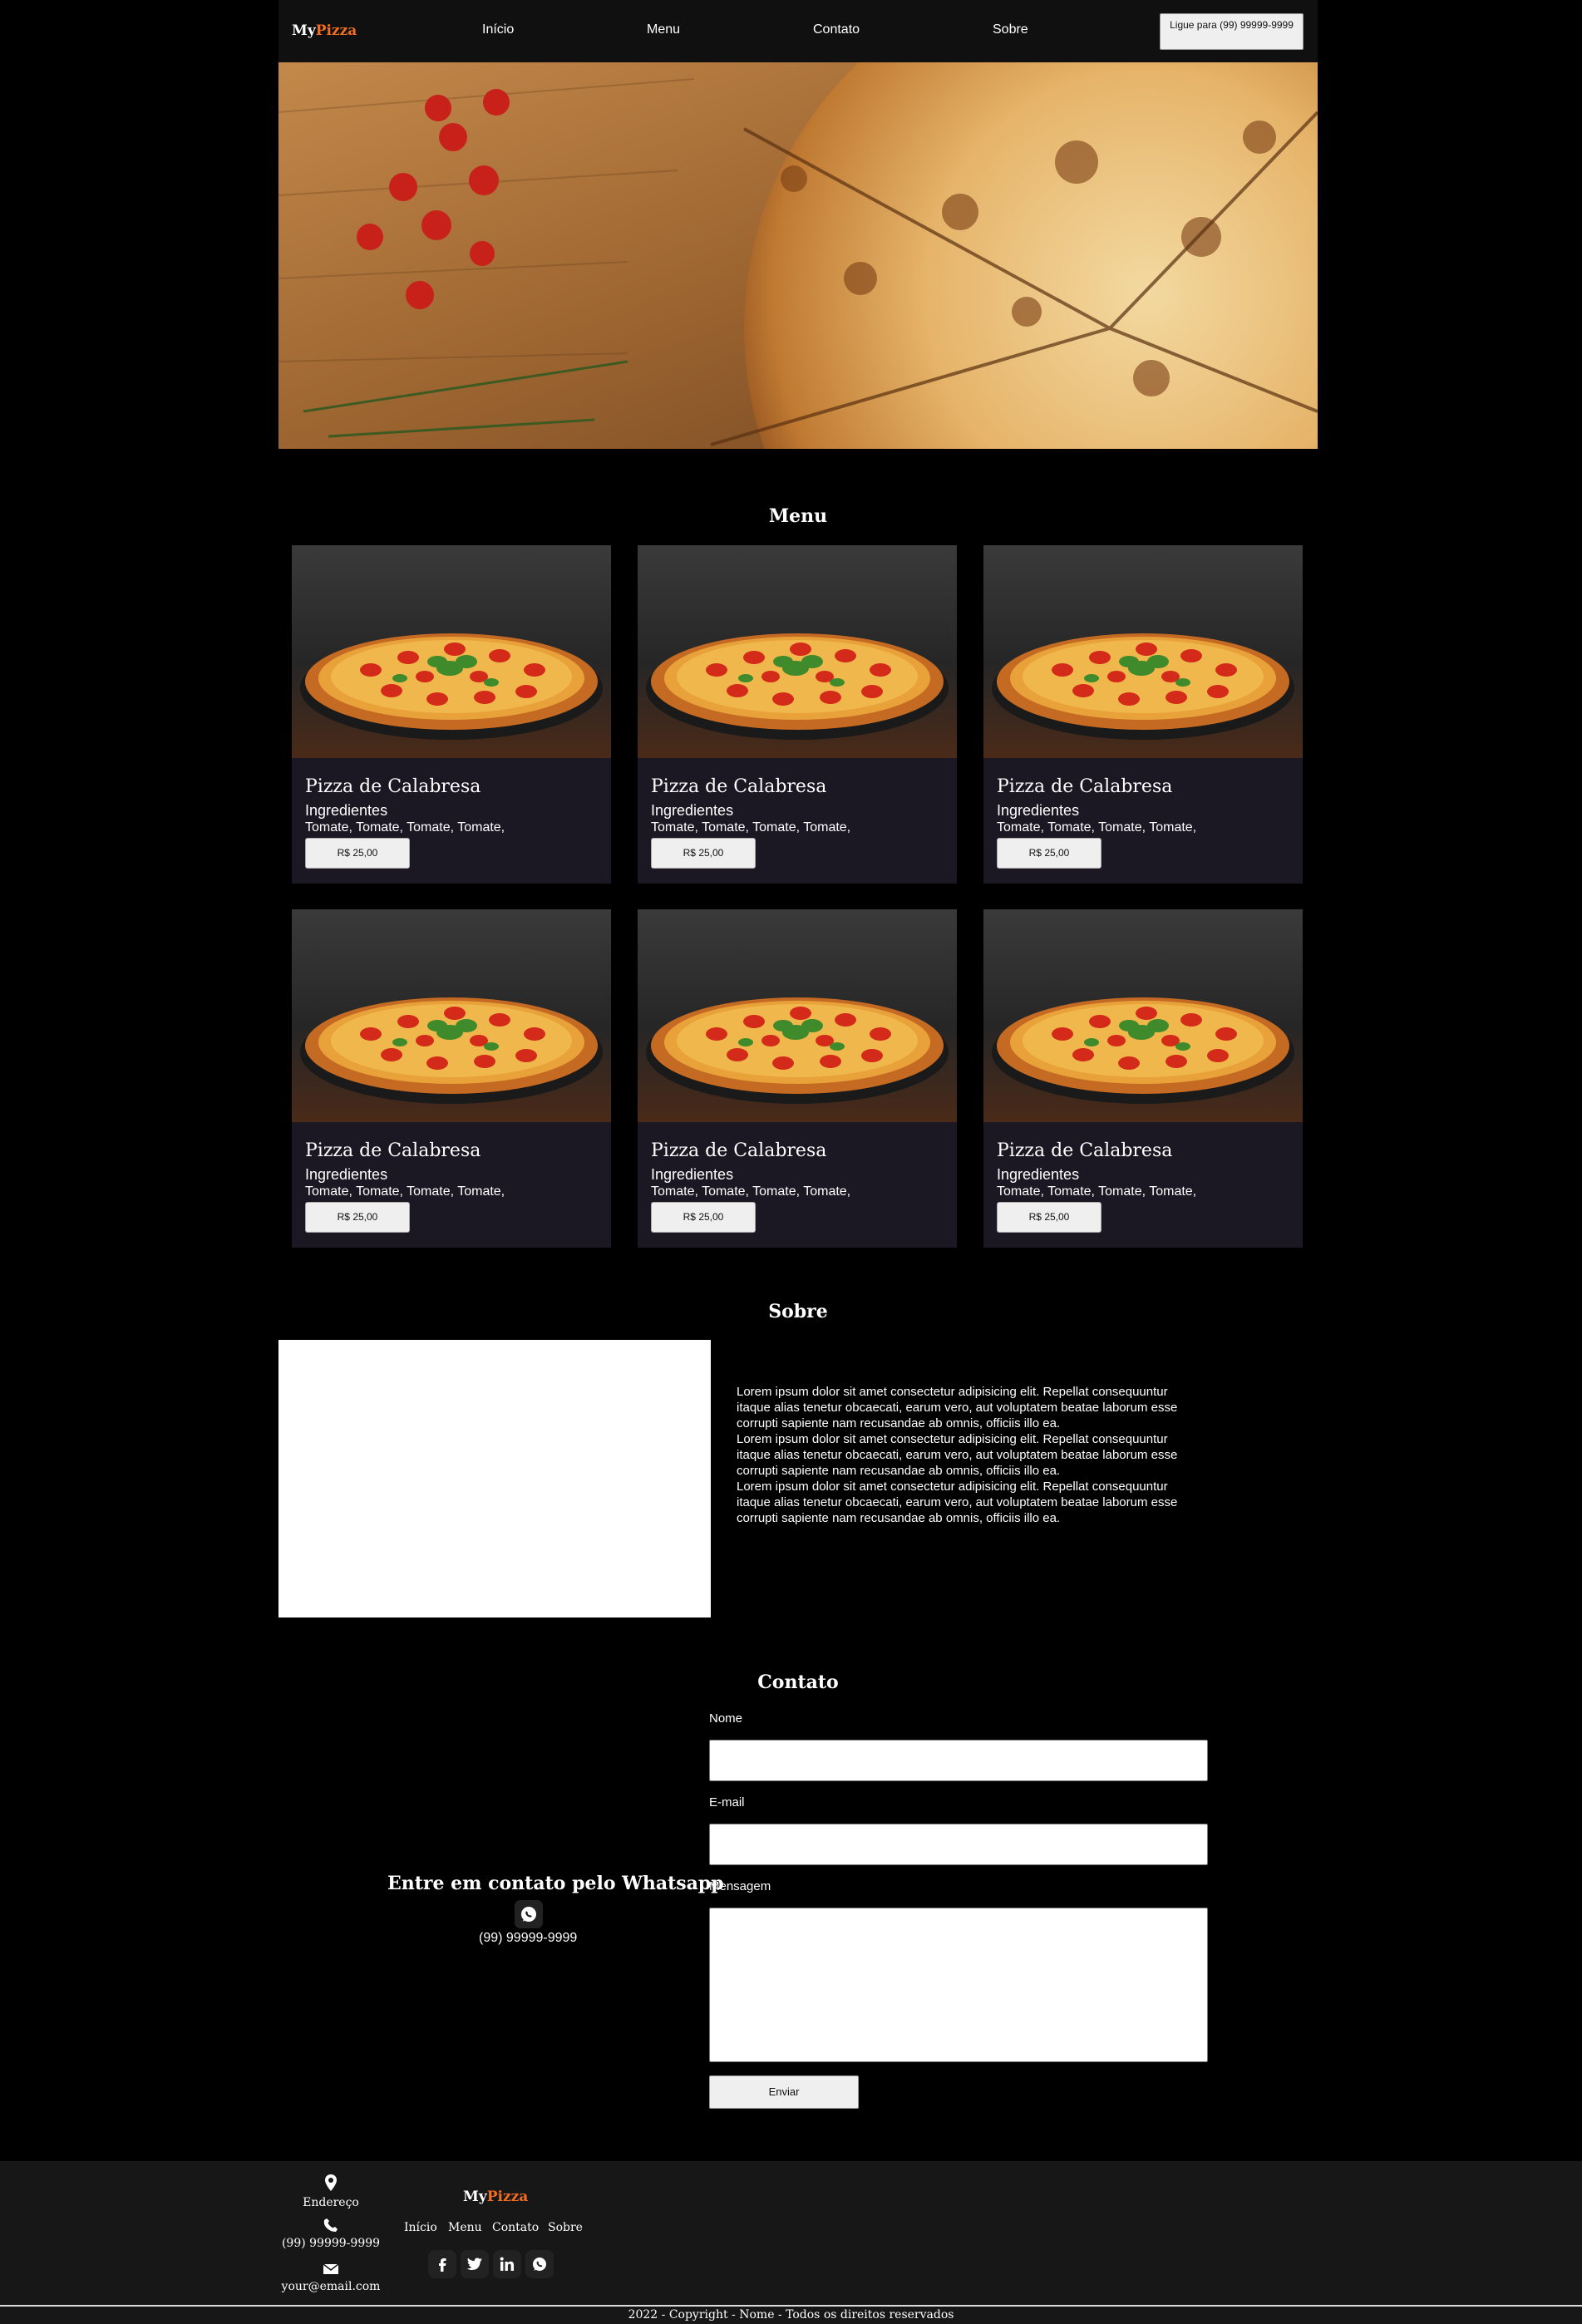  Describe the element at coordinates (331, 2182) in the screenshot. I see `location-pin-icon` at that location.